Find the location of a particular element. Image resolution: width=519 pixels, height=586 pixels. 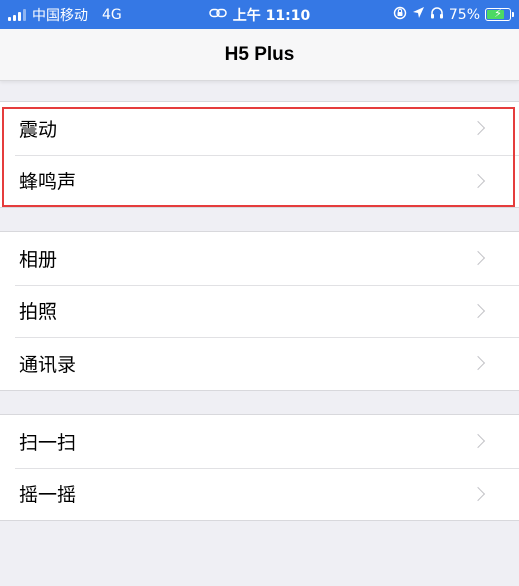

list-item-vibrate: 震动 is located at coordinates (259, 128).